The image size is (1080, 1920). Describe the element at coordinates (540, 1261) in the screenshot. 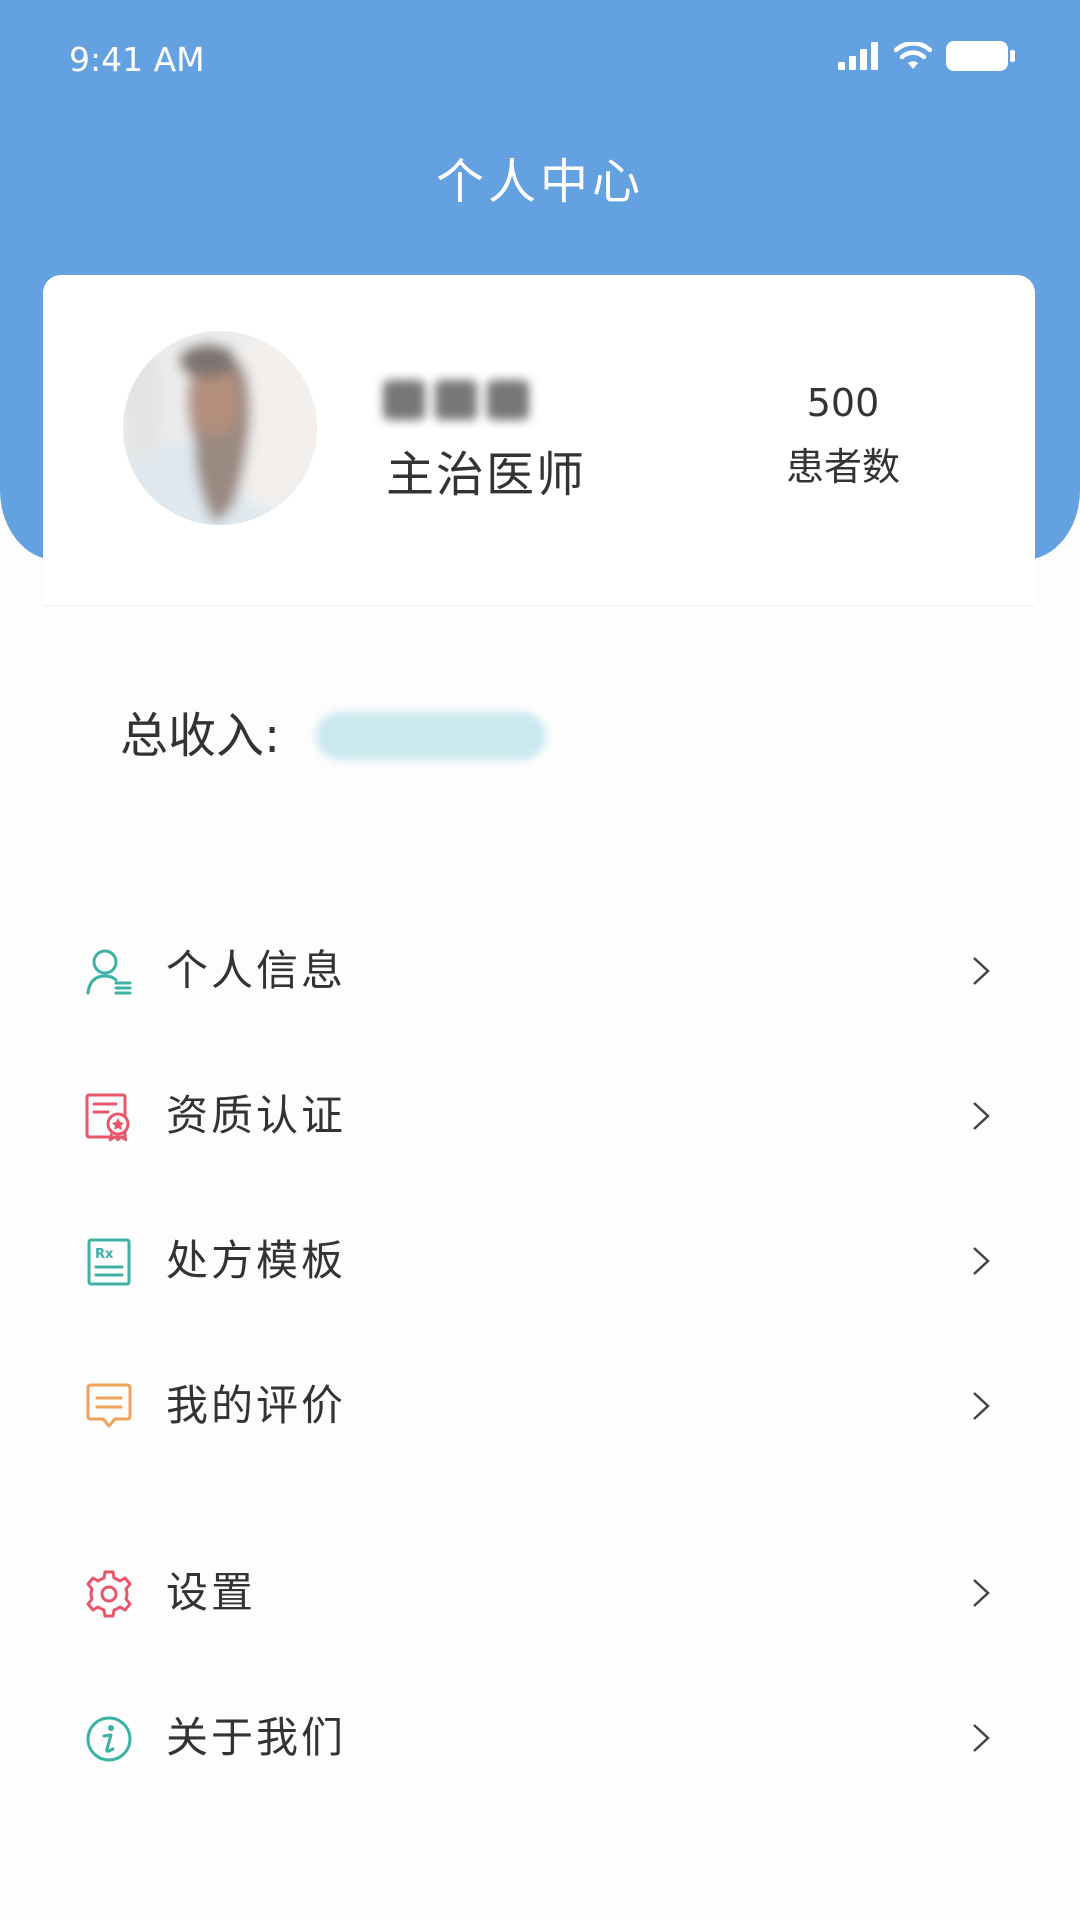

I see `menu-item-prescription-template: Rx 处方模板` at that location.